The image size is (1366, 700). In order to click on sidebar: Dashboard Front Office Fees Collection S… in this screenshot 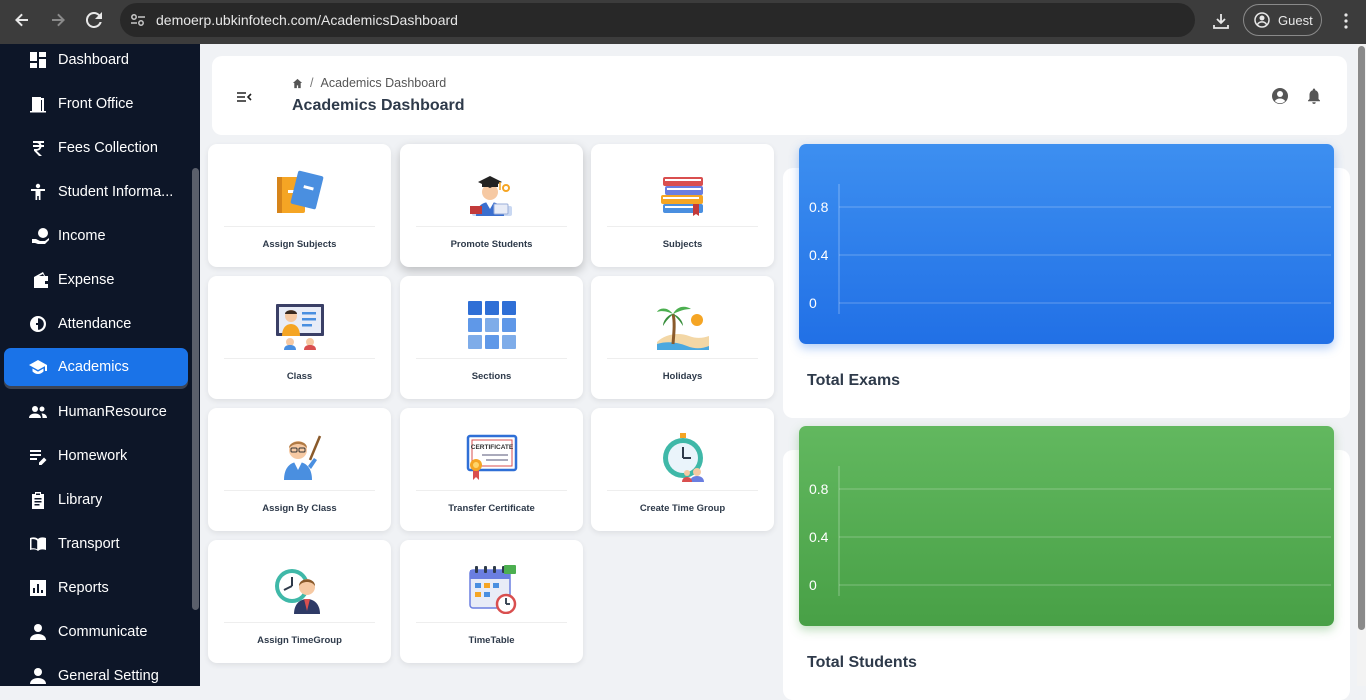, I will do `click(100, 365)`.